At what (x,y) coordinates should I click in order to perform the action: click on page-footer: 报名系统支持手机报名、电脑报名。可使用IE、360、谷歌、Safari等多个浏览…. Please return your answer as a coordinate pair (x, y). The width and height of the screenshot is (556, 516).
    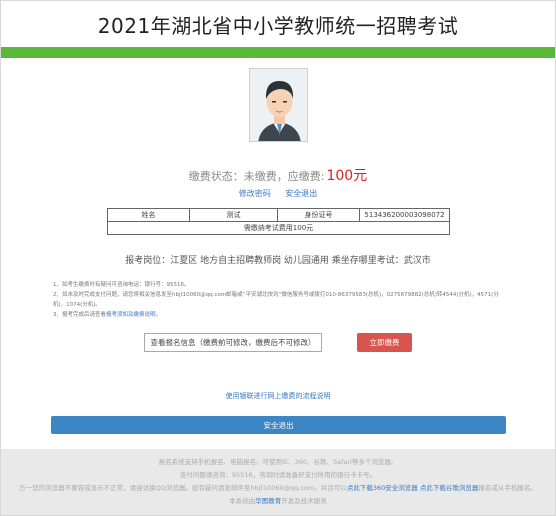
    Looking at the image, I should click on (278, 482).